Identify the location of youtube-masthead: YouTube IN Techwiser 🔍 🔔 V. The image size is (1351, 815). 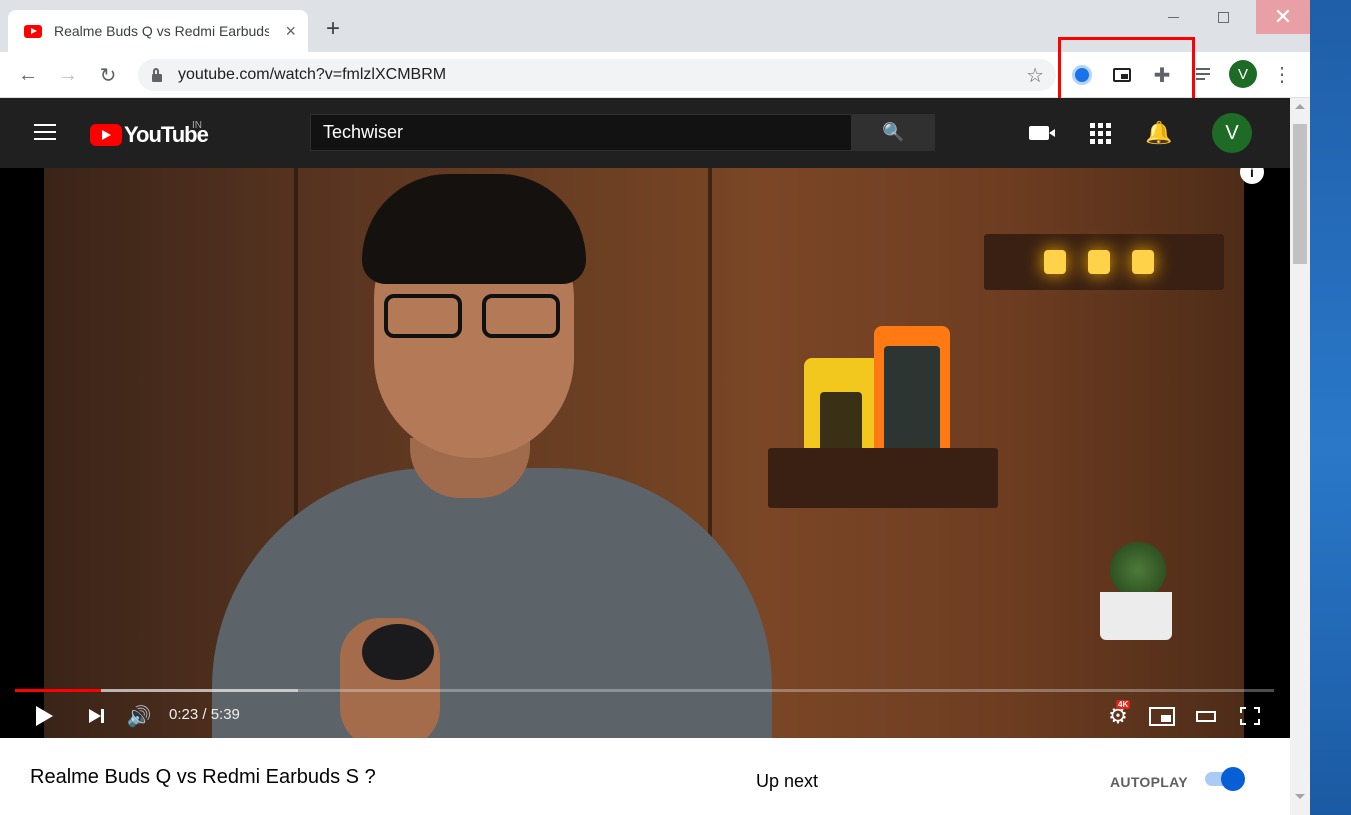
(645, 133).